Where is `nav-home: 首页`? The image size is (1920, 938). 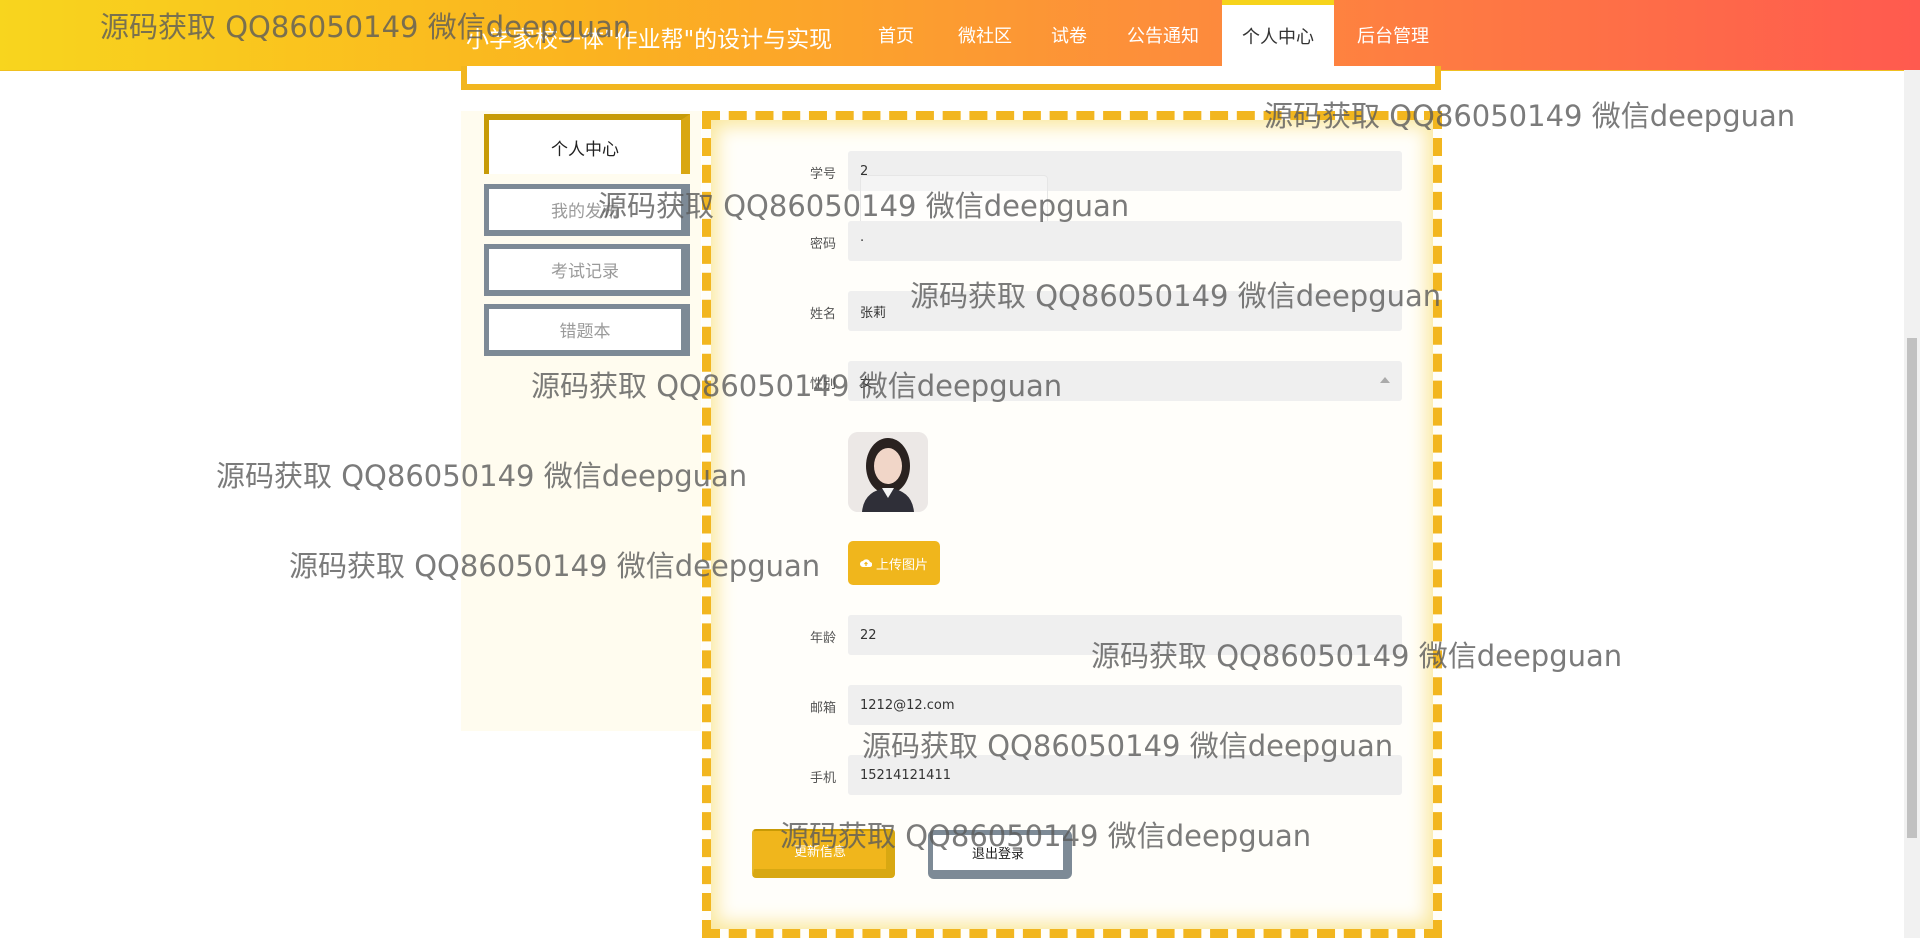
nav-home: 首页 is located at coordinates (896, 35).